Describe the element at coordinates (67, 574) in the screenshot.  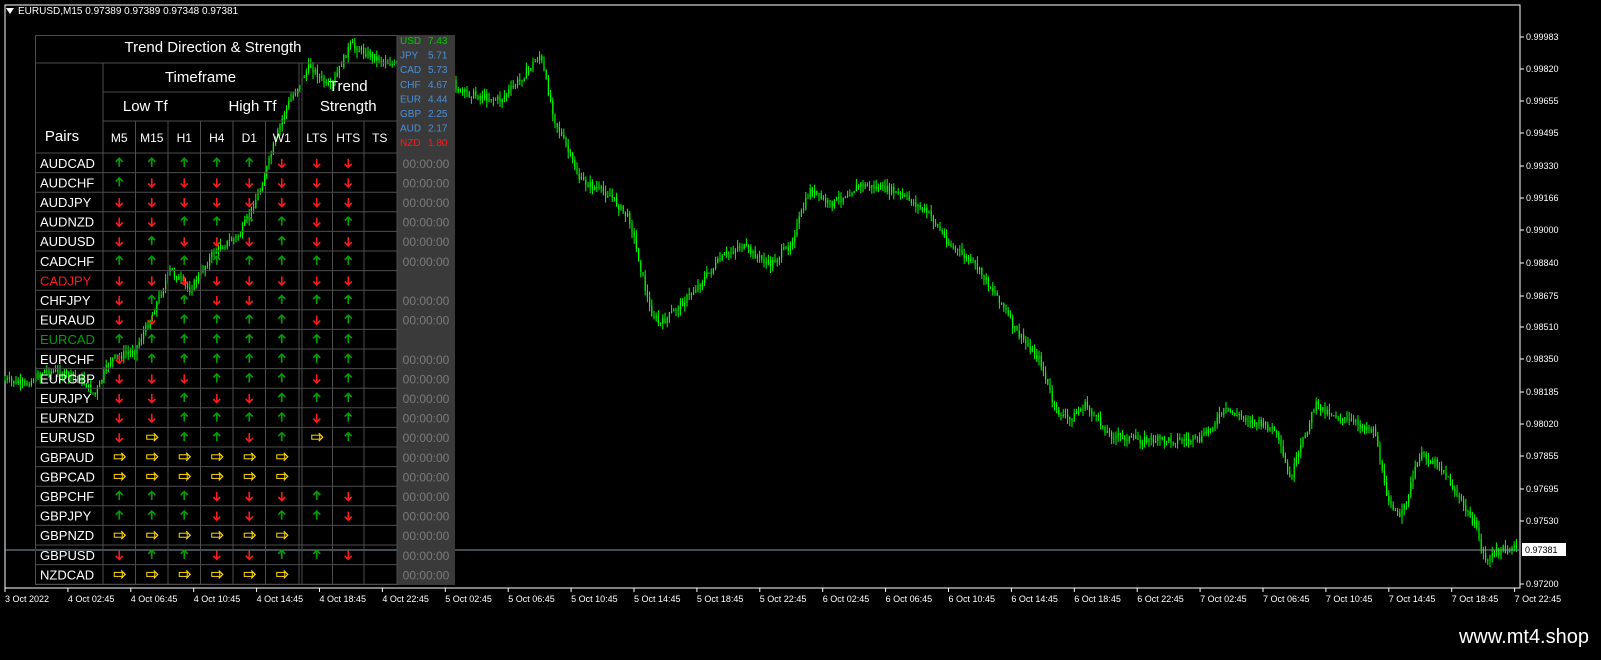
I see `pair-label: NZDCAD` at that location.